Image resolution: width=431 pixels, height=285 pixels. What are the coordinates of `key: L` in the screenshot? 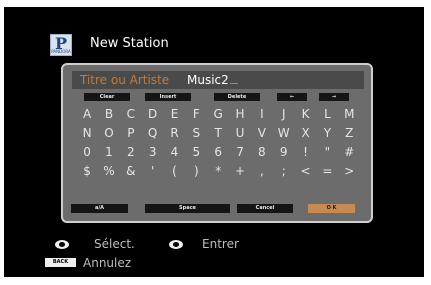 It's located at (327, 114).